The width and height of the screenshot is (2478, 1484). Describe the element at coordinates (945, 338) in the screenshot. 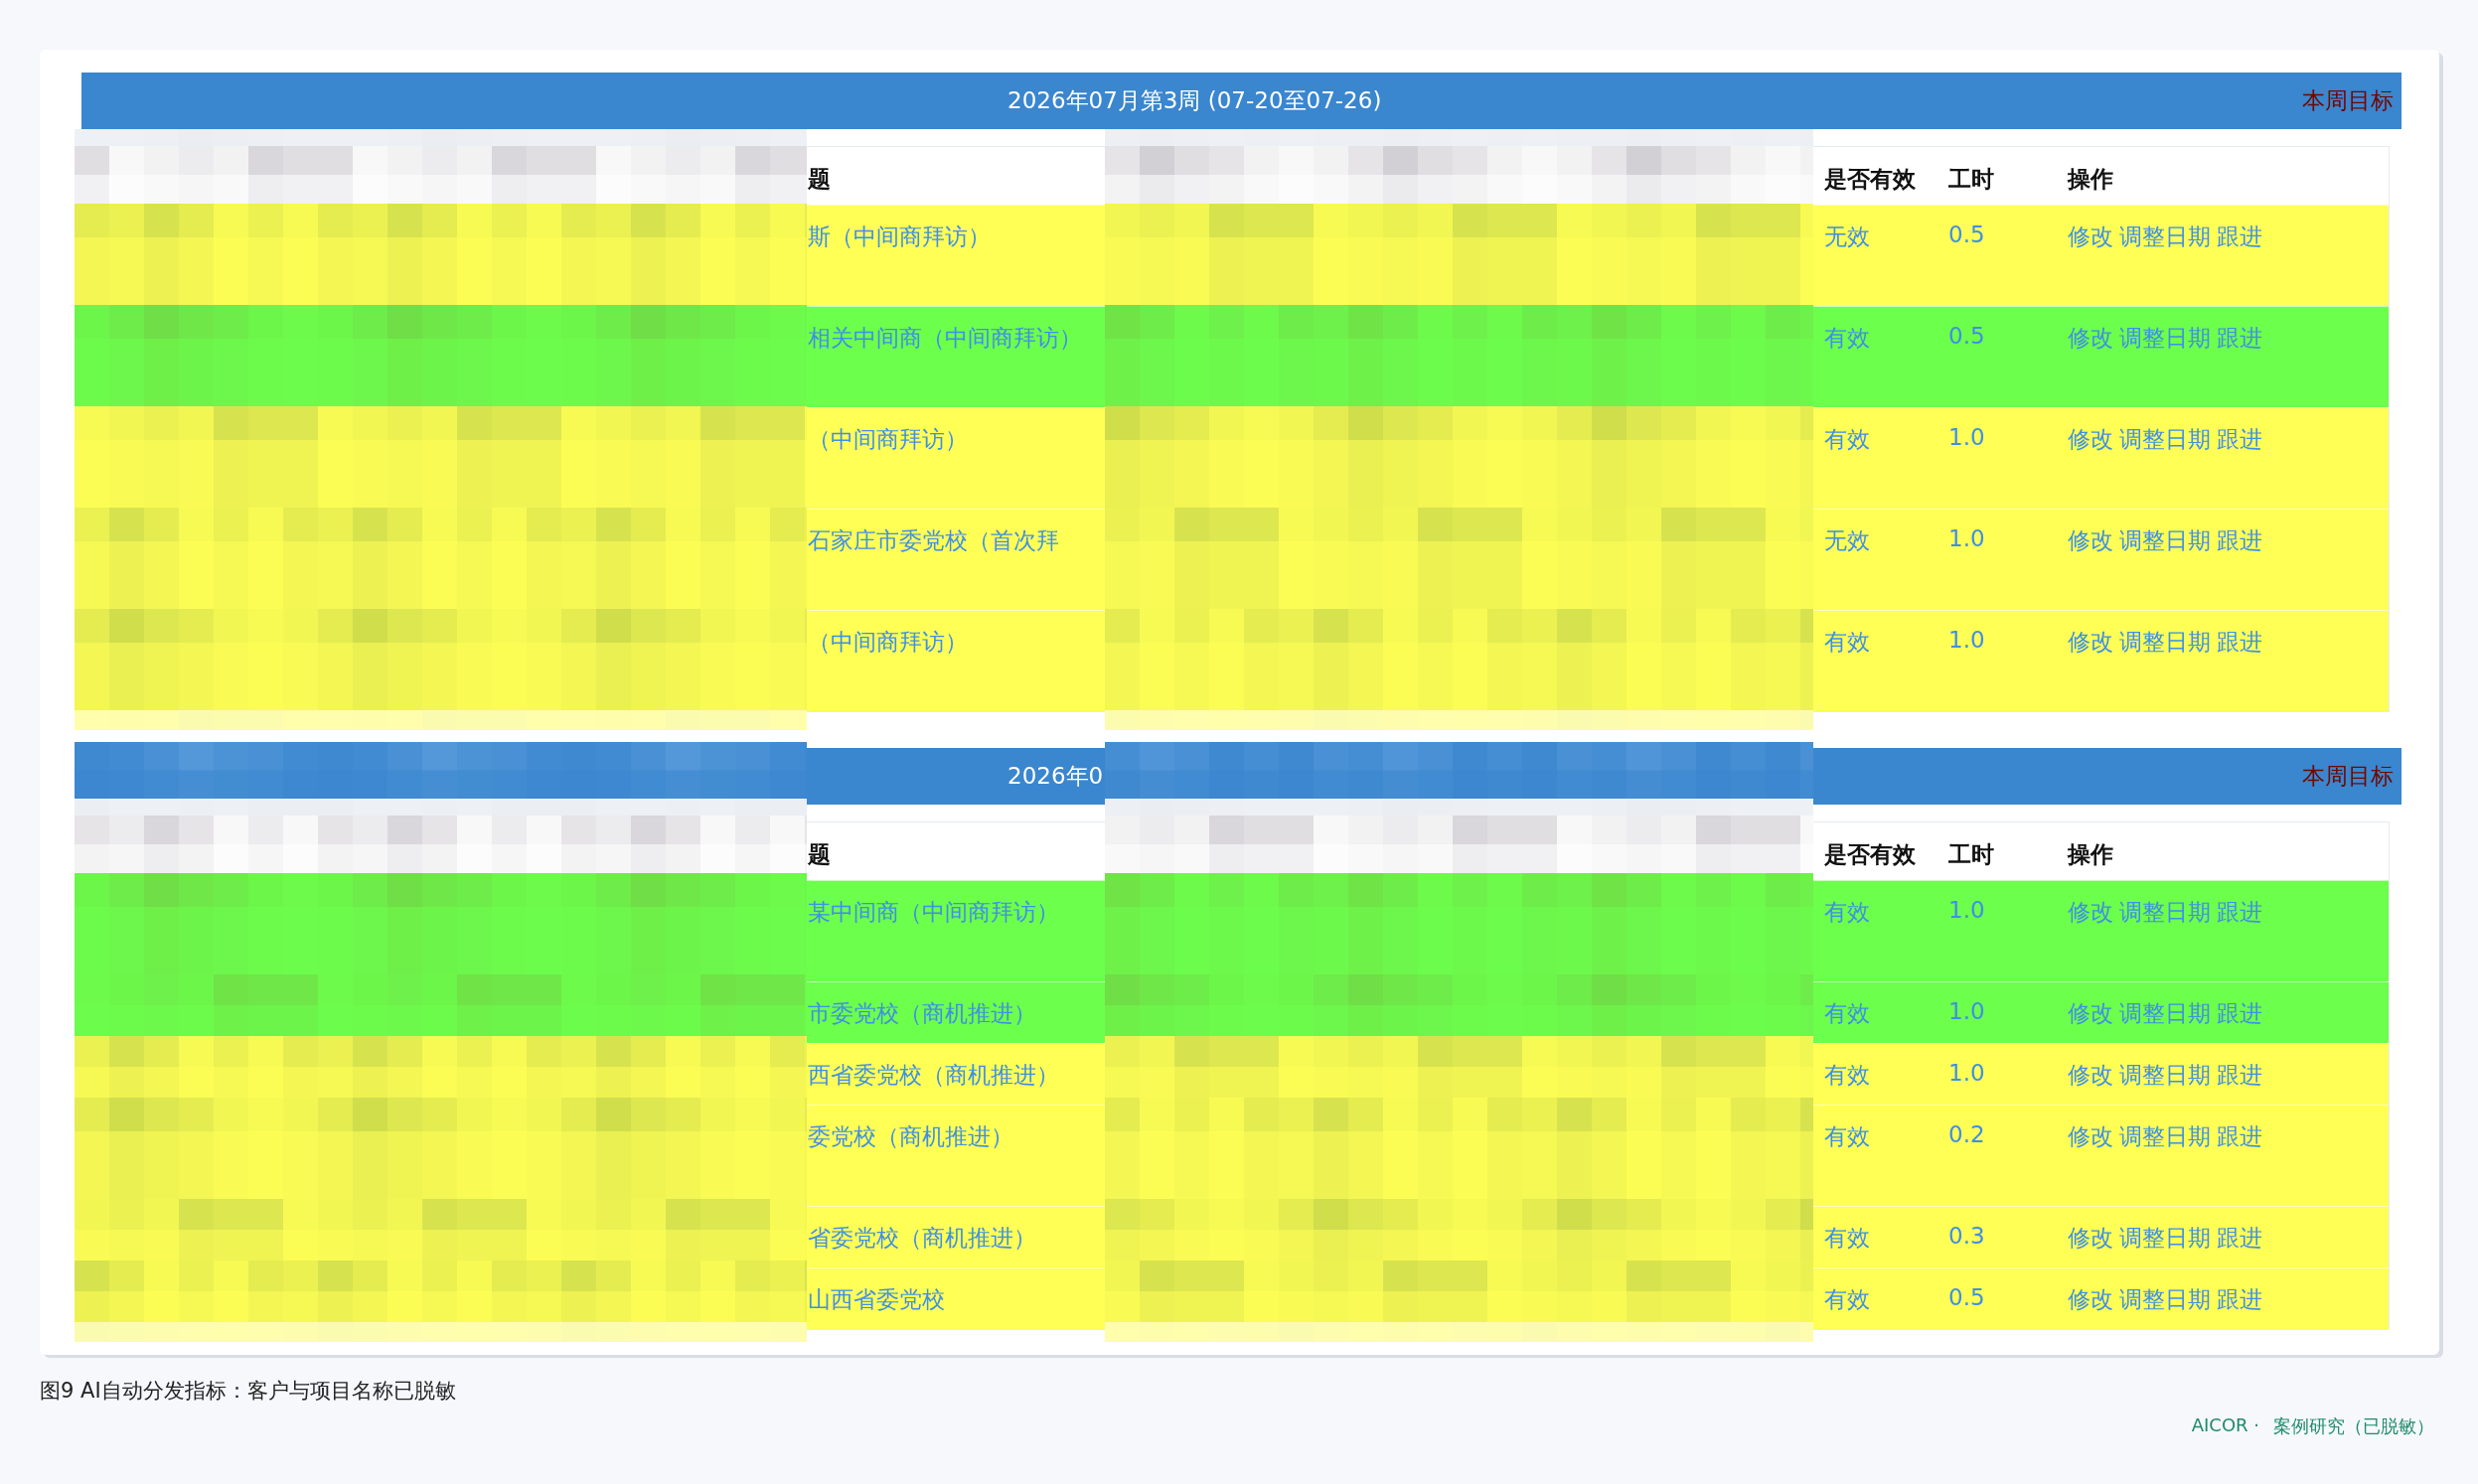

I see `row-title: 相关中间商（中间商拜访）` at that location.